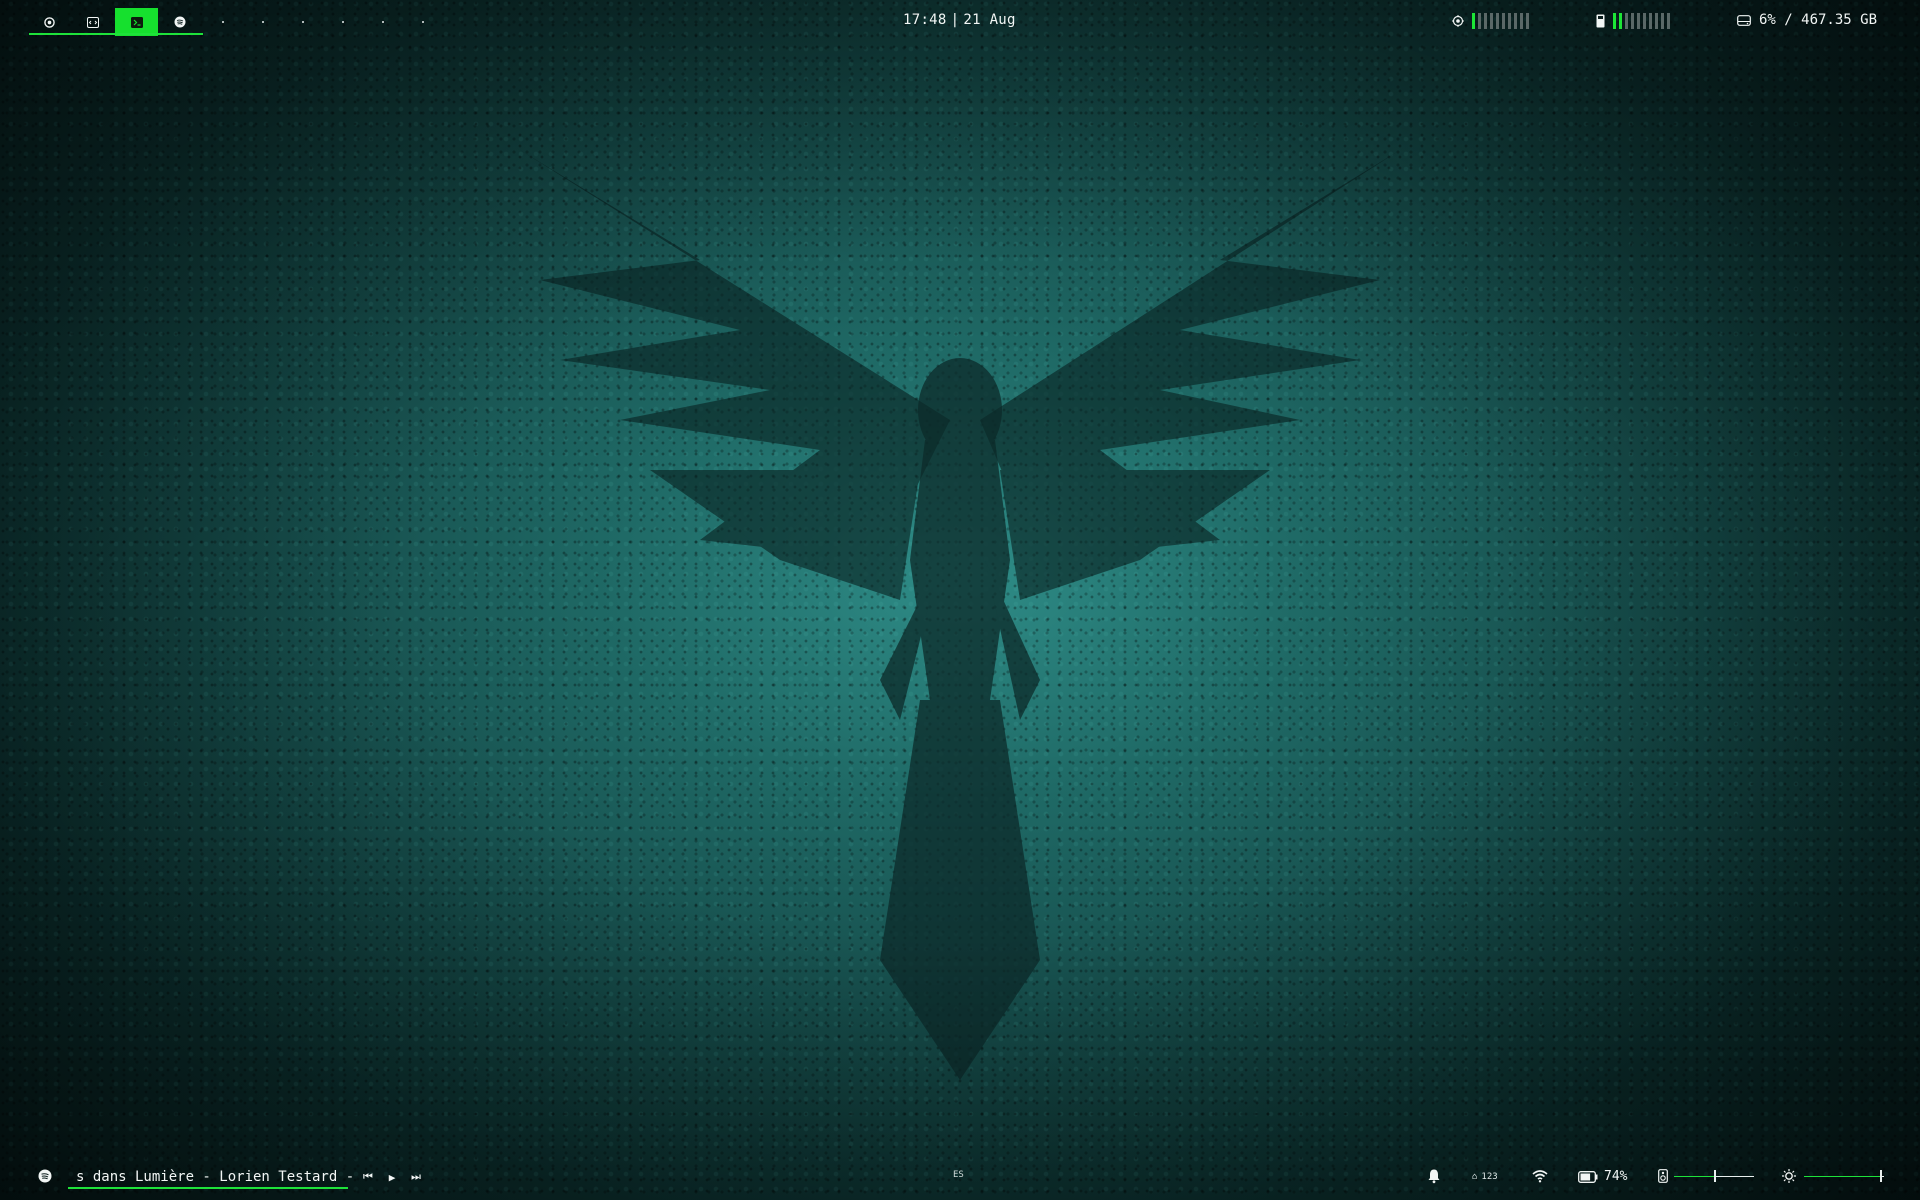 The image size is (1920, 1200). What do you see at coordinates (392, 1177) in the screenshot?
I see `play-button: ▶` at bounding box center [392, 1177].